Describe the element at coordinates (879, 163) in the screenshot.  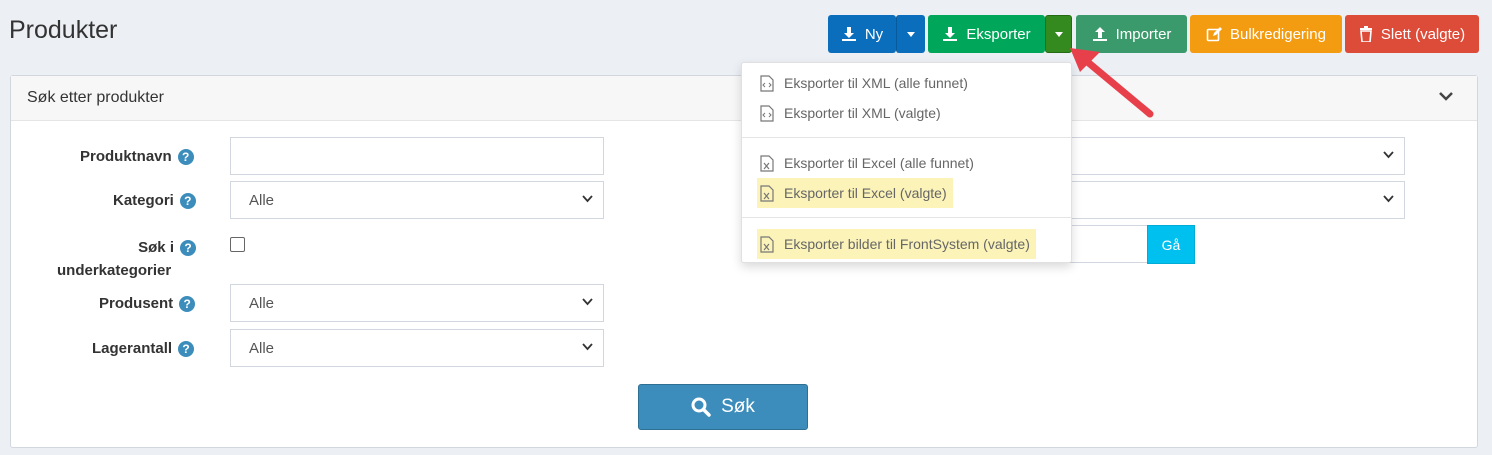
I see `menu-item-label: Eksporter til Excel (alle funnet)` at that location.